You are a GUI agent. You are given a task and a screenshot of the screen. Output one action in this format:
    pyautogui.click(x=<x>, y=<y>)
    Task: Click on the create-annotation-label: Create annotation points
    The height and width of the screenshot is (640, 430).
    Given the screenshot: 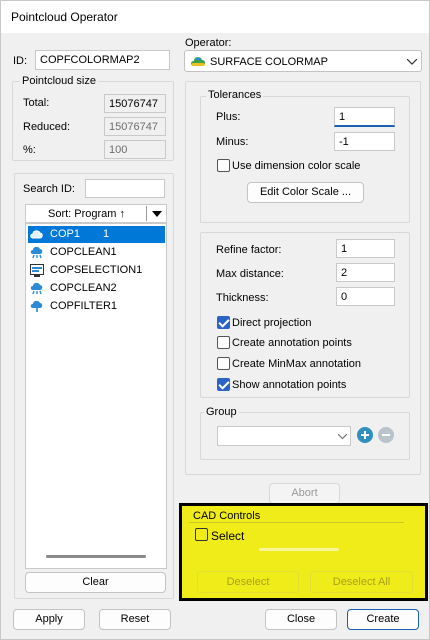 What is the action you would take?
    pyautogui.click(x=292, y=343)
    